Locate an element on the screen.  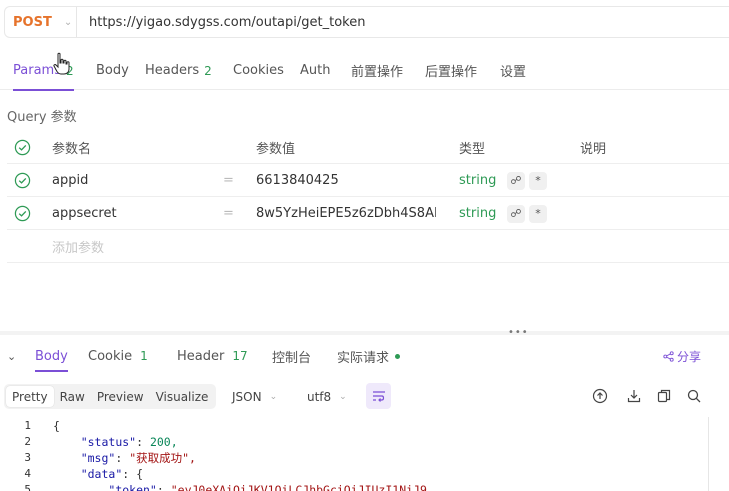
param-options: ☍ * is located at coordinates (527, 180).